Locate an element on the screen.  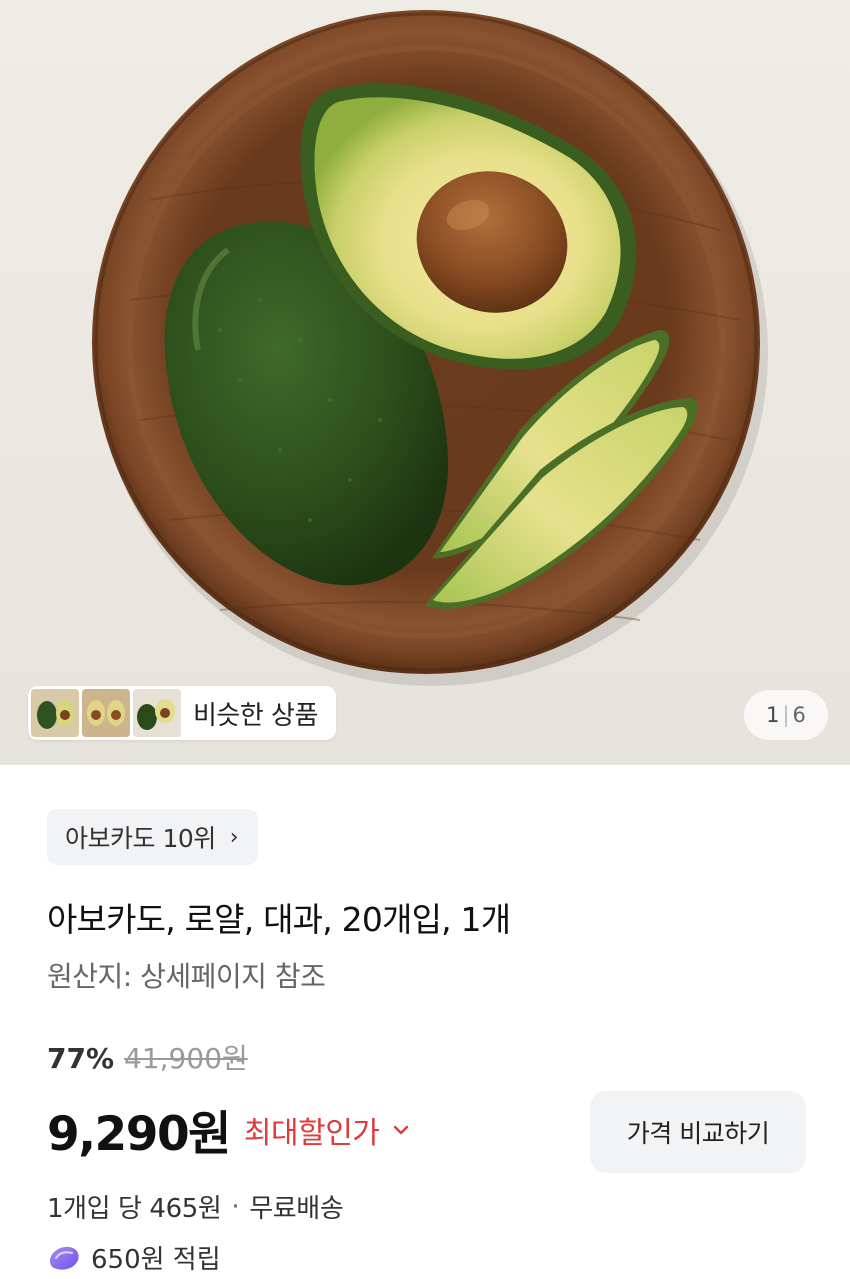
price-row: 9,290원 최대할인가 is located at coordinates (229, 1129).